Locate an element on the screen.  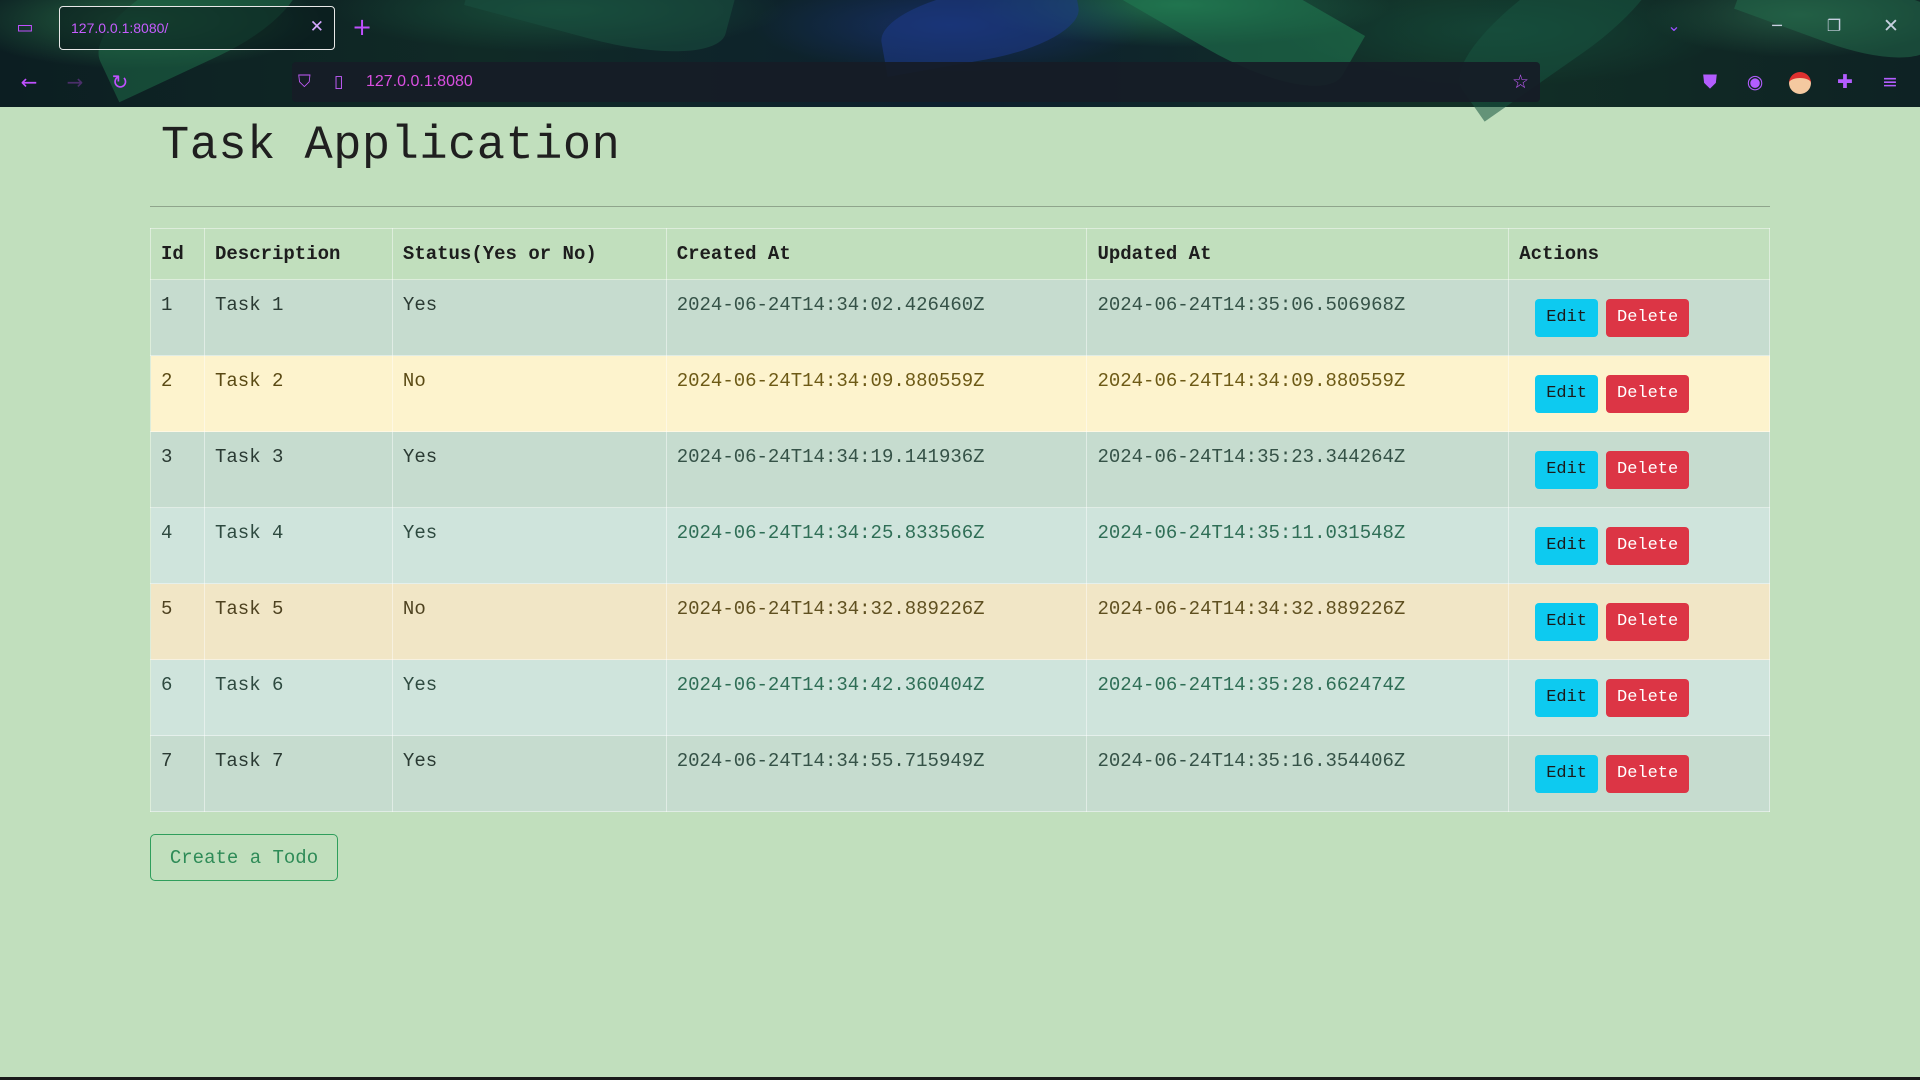
cell-created-at: 2024-06-24T14:34:19.141936Z is located at coordinates (876, 469).